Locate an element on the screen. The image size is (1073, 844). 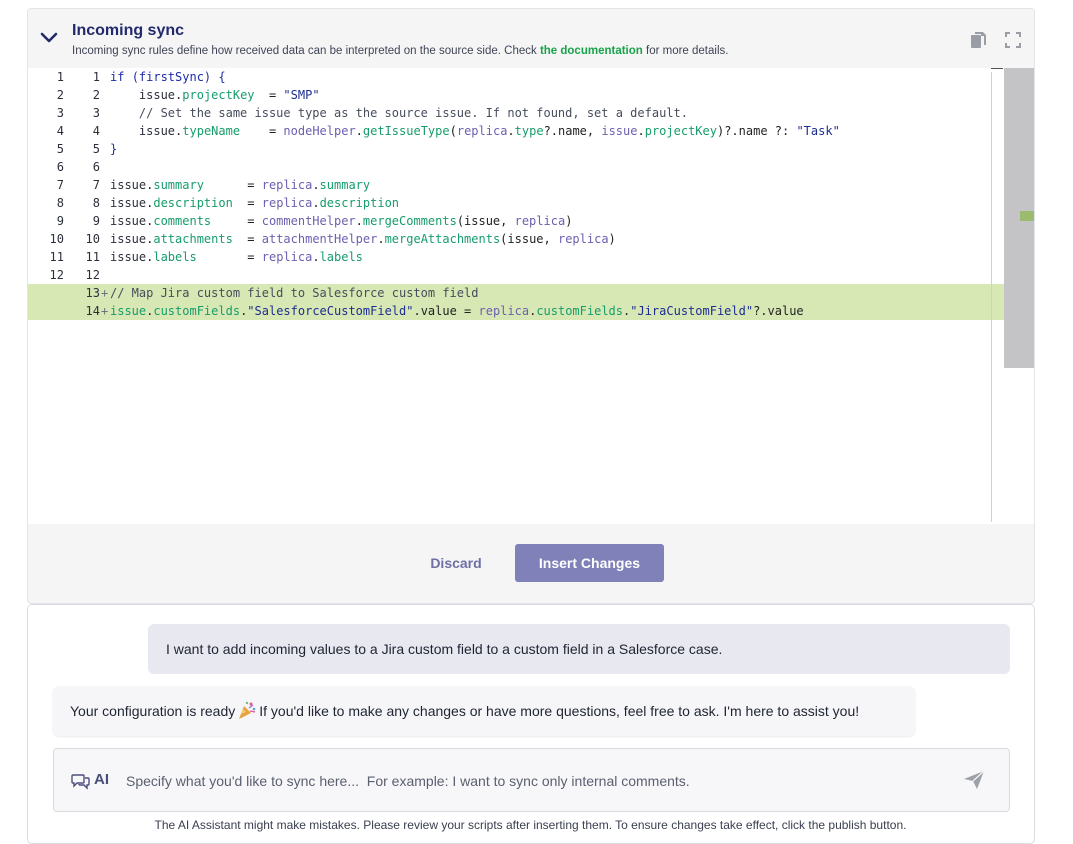
code-token: mergeComments is located at coordinates (409, 221).